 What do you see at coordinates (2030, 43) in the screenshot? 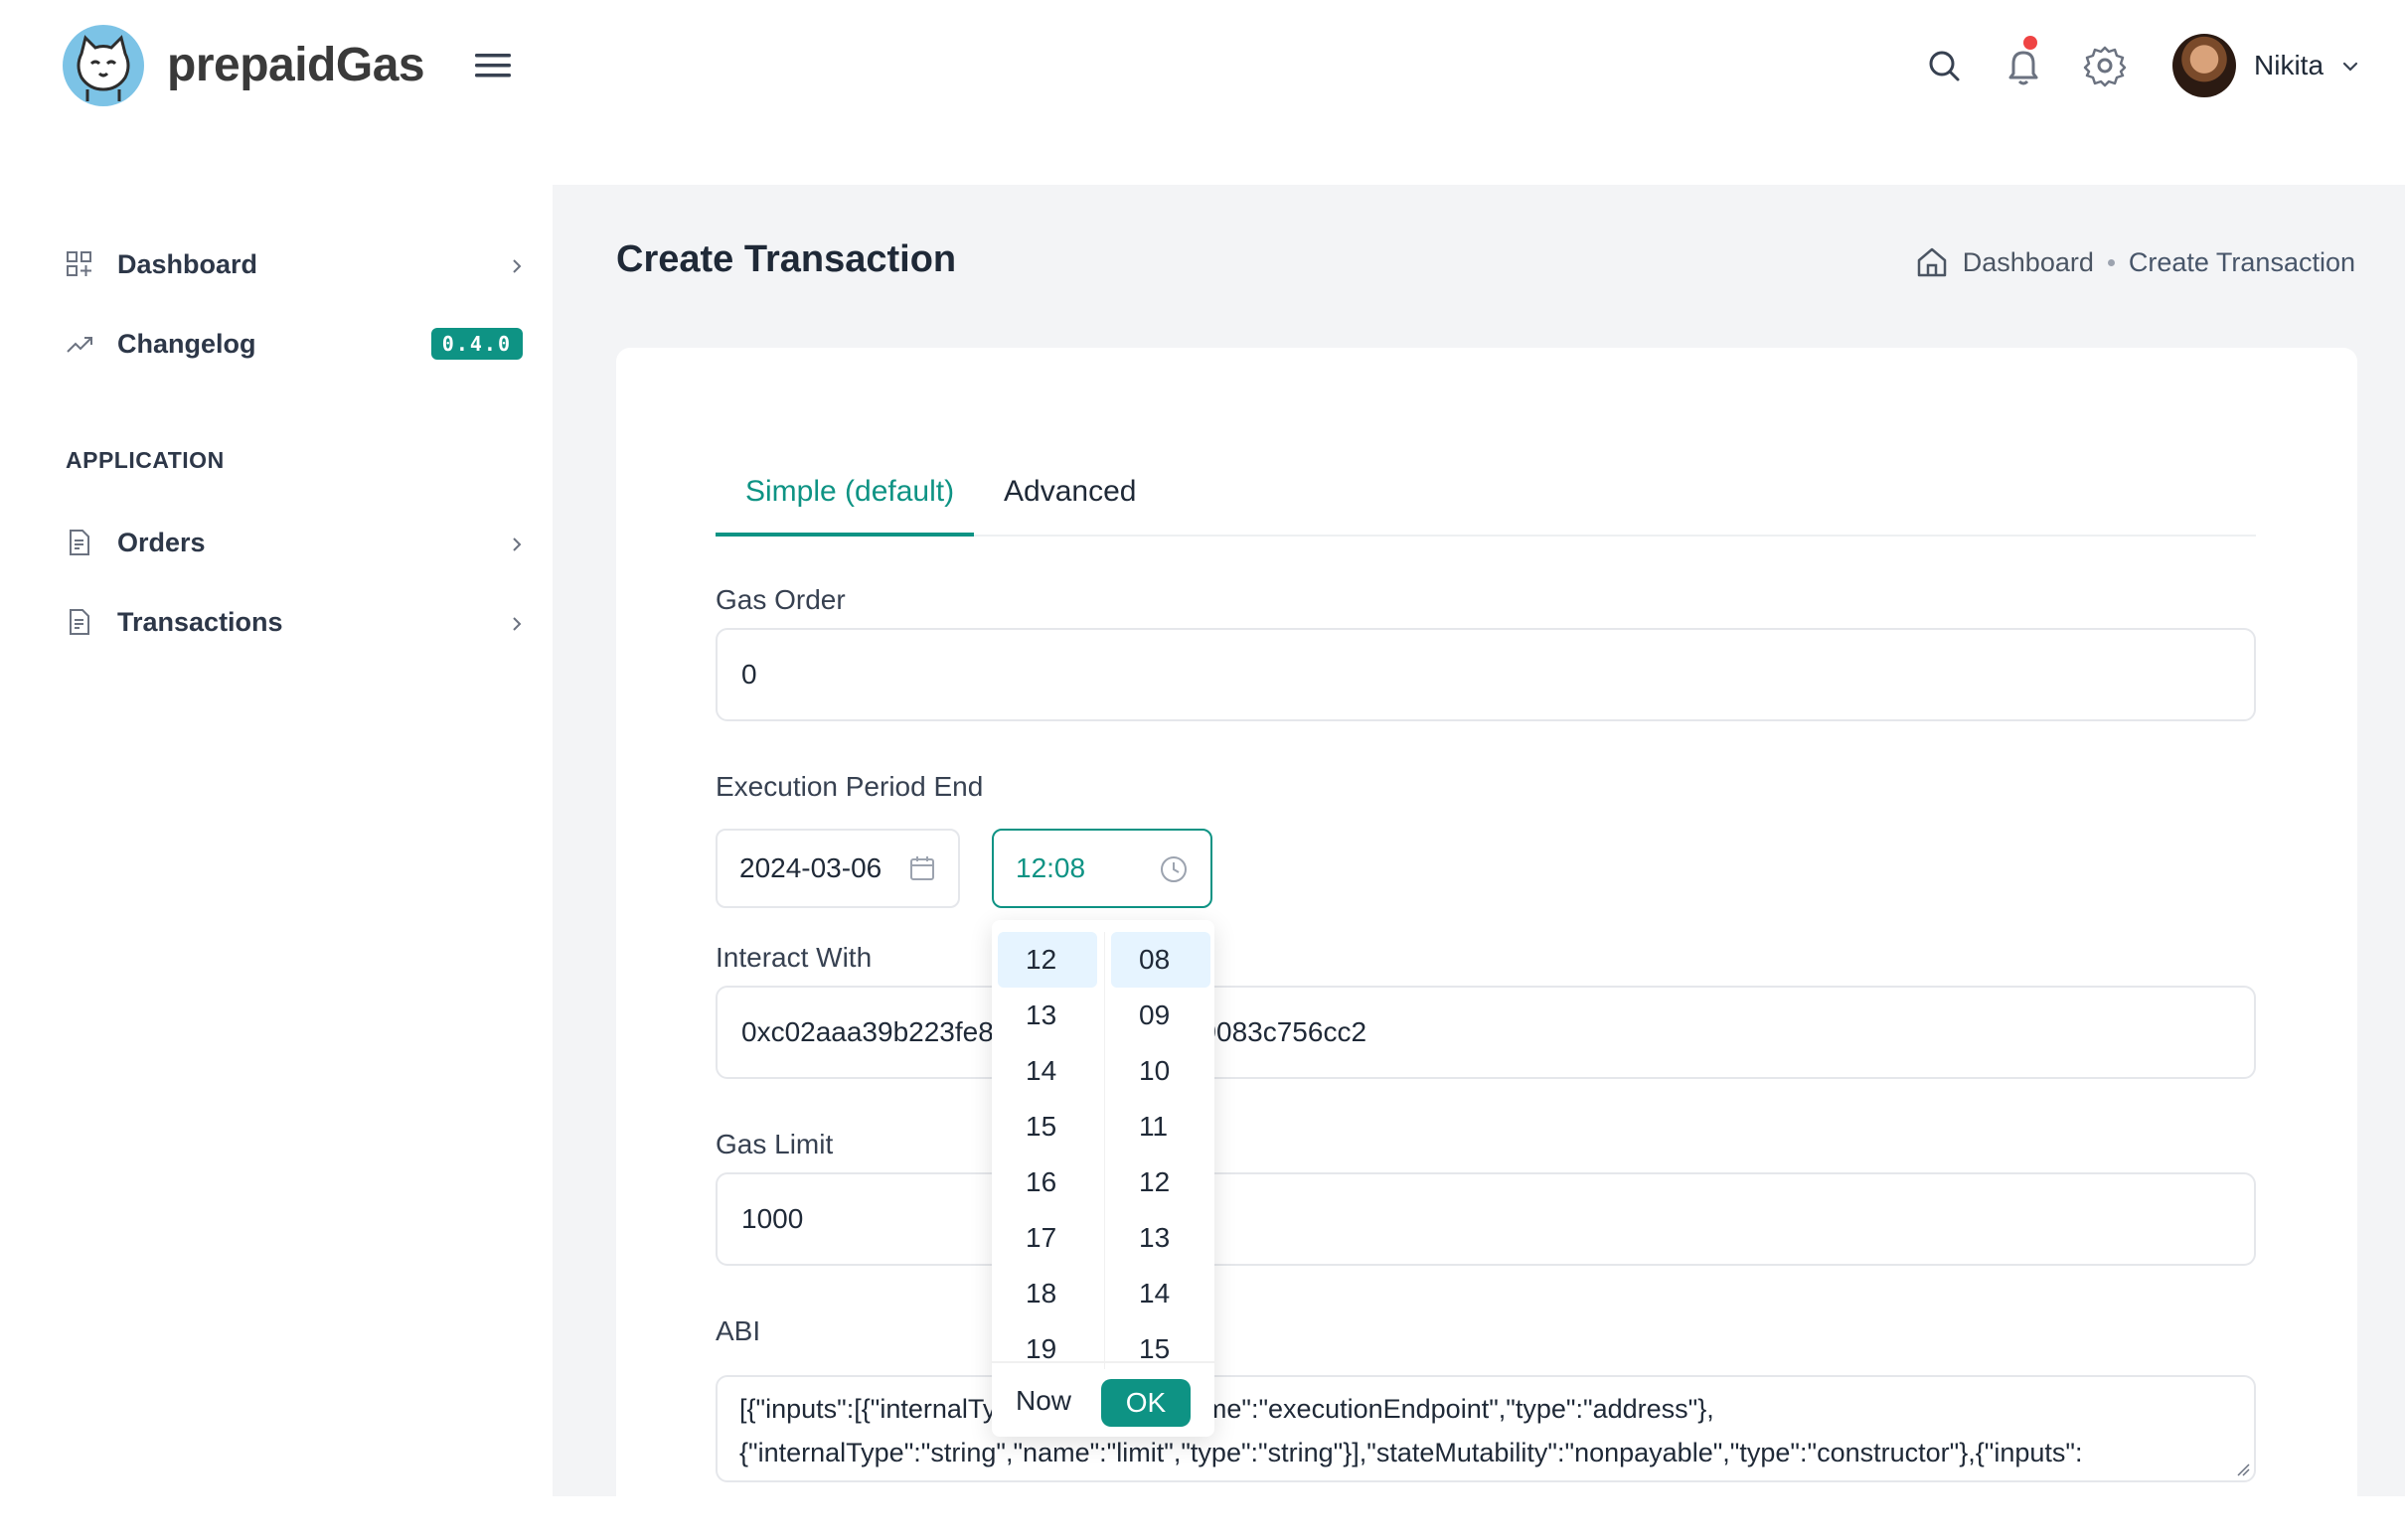
I see `notification-dot` at bounding box center [2030, 43].